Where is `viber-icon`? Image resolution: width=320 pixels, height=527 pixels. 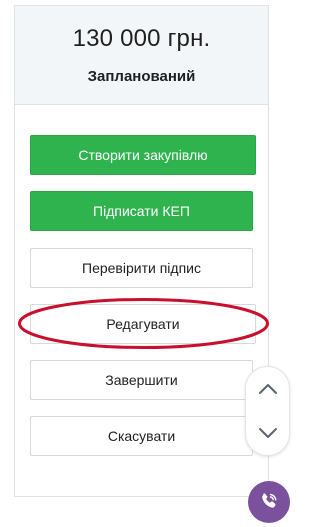
viber-icon is located at coordinates (269, 500).